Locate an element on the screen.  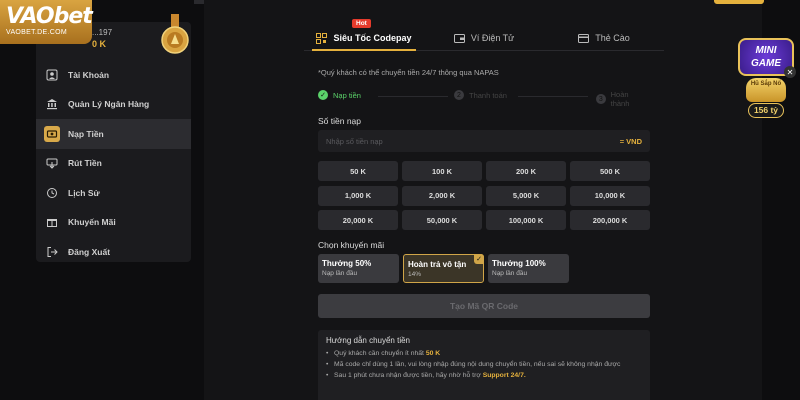
step-label: Nạp tiền is located at coordinates (347, 95).